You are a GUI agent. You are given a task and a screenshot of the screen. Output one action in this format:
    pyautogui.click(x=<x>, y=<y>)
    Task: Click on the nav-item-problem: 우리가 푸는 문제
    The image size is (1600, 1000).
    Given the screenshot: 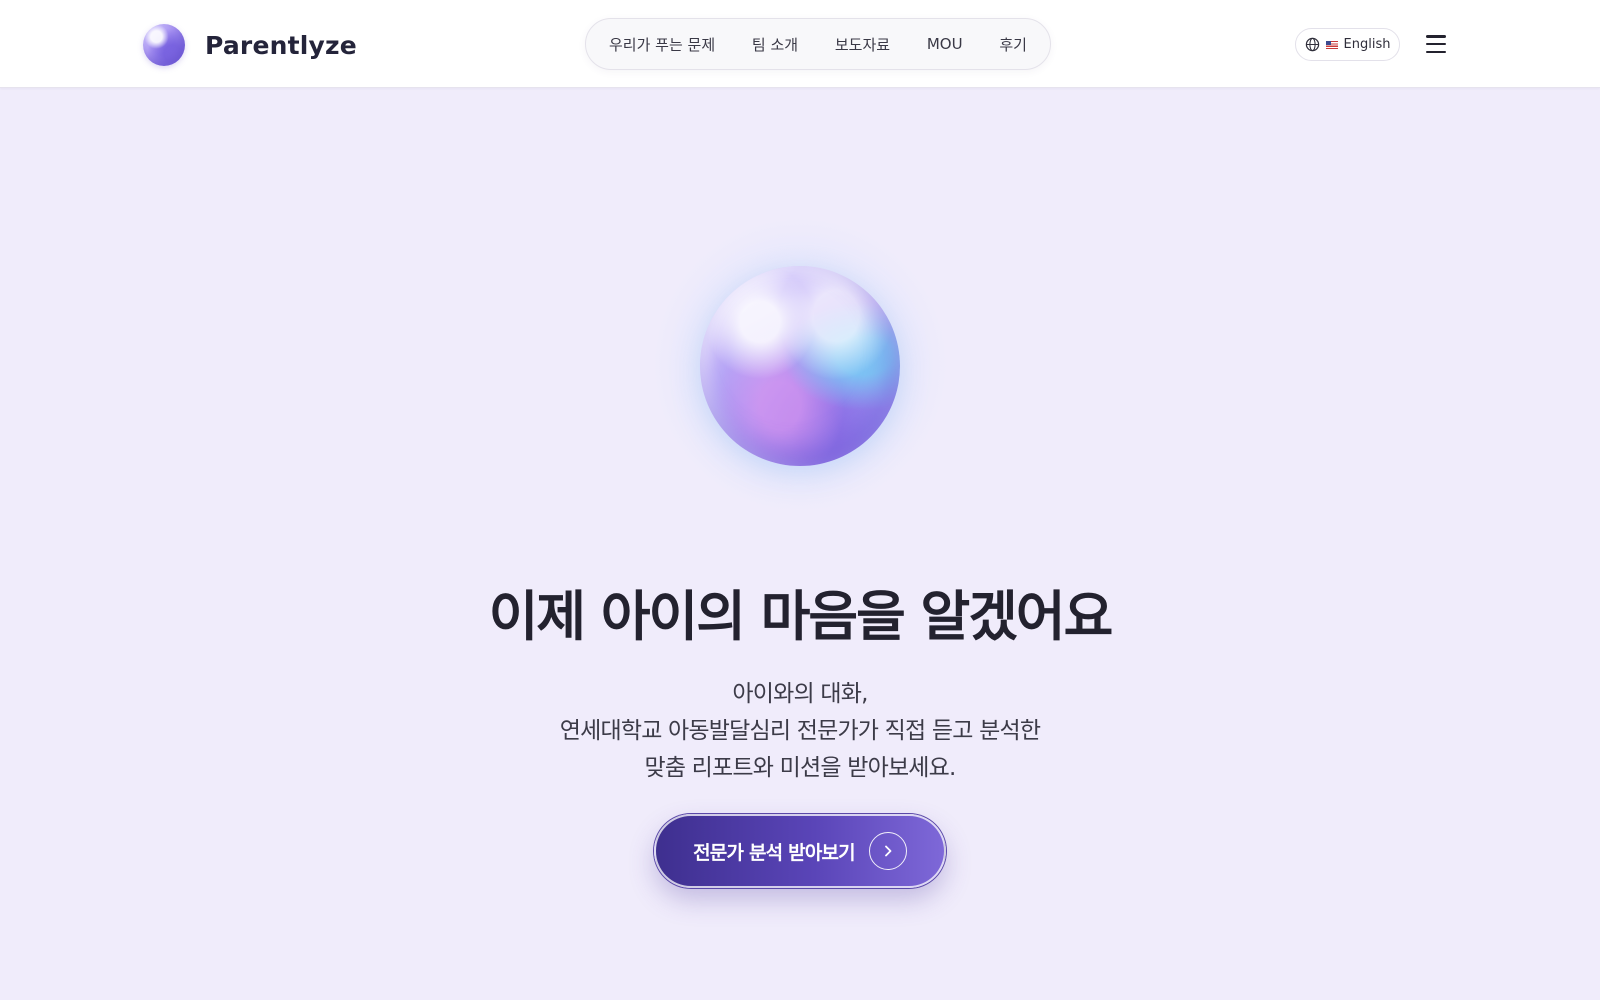 What is the action you would take?
    pyautogui.click(x=662, y=44)
    